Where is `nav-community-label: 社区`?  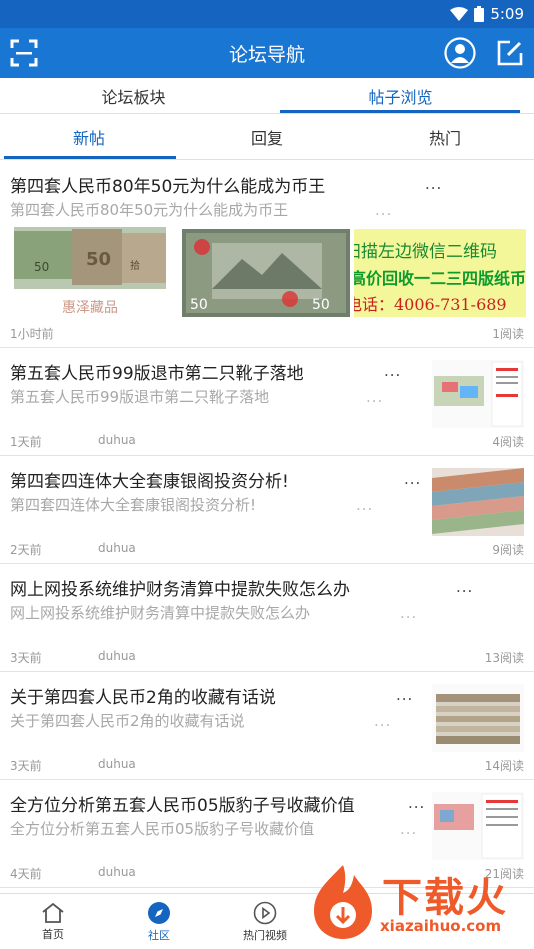 nav-community-label: 社区 is located at coordinates (159, 935).